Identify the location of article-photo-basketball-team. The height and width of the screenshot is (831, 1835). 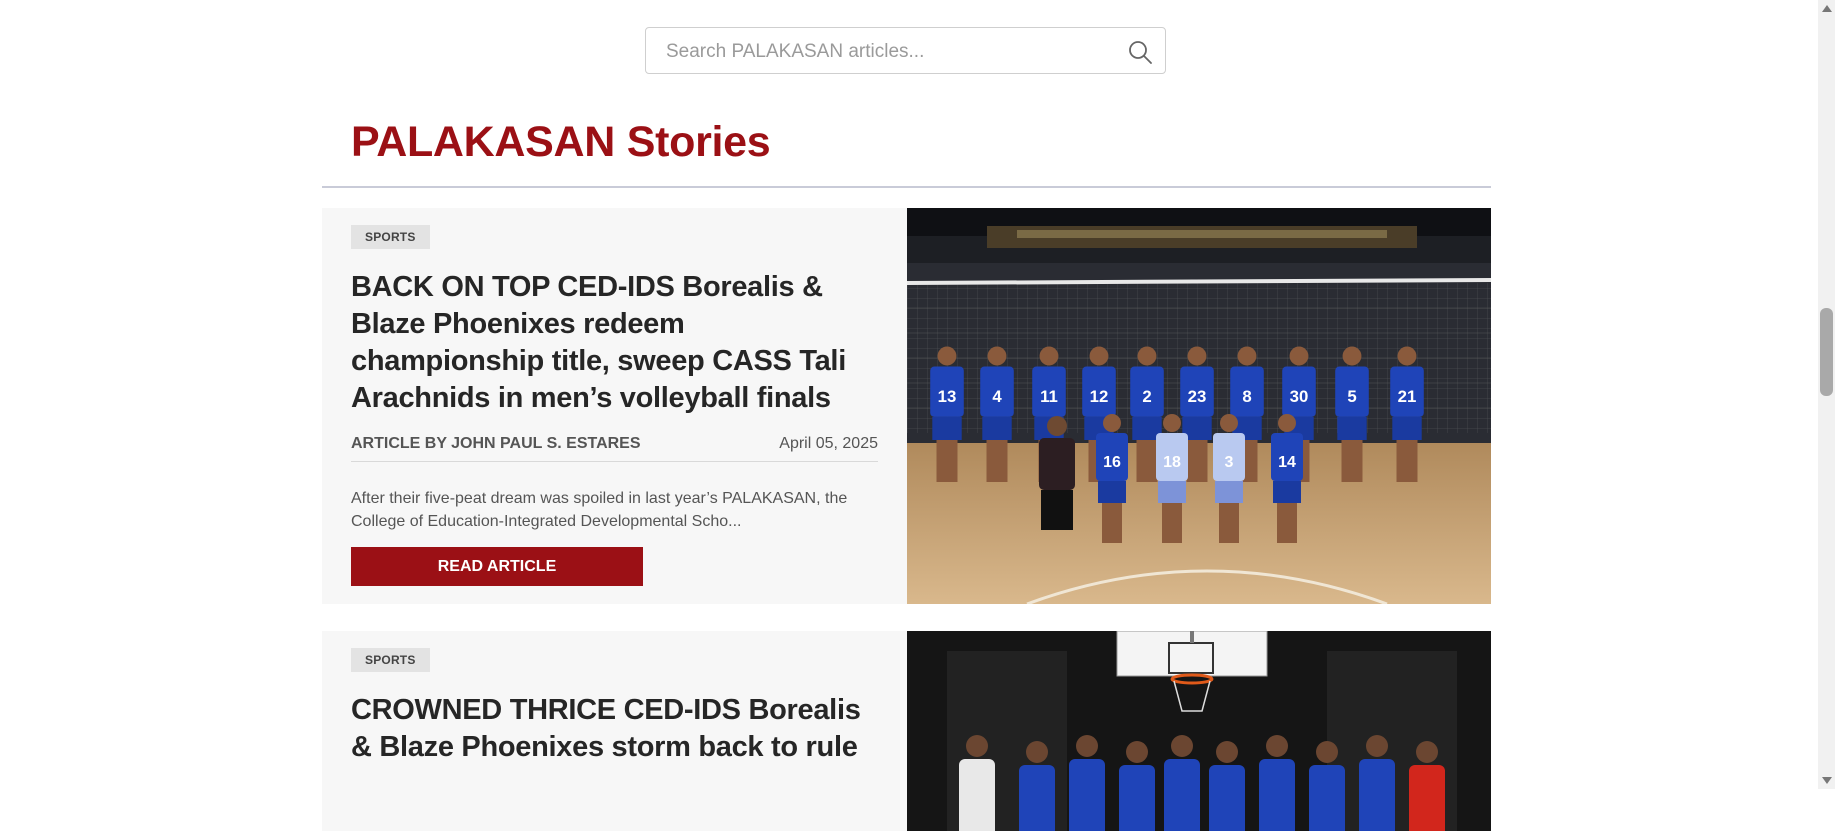
(1199, 731).